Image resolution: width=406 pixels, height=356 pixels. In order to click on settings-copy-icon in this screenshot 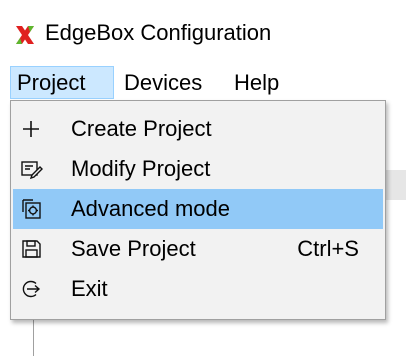, I will do `click(31, 209)`.